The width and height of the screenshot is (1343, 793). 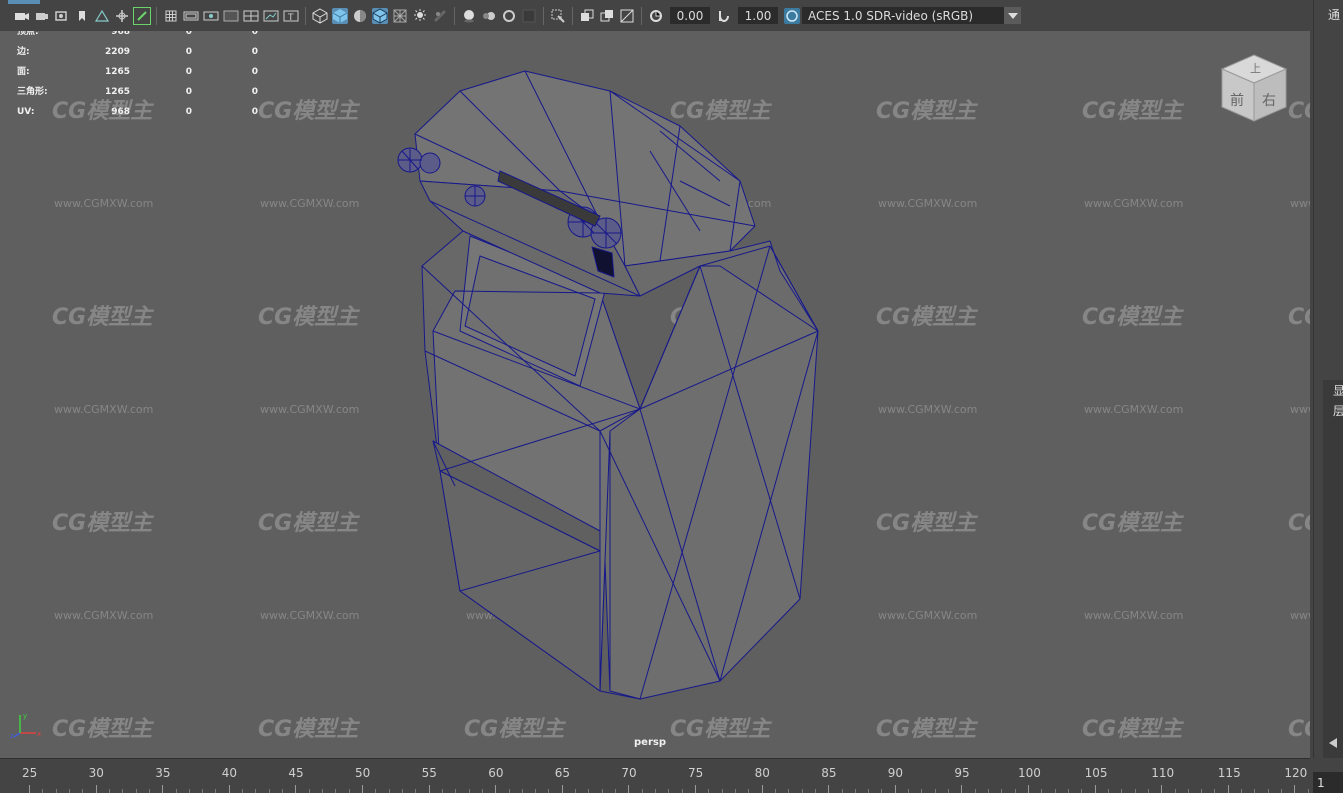 I want to click on safe-action-icon, so click(x=271, y=16).